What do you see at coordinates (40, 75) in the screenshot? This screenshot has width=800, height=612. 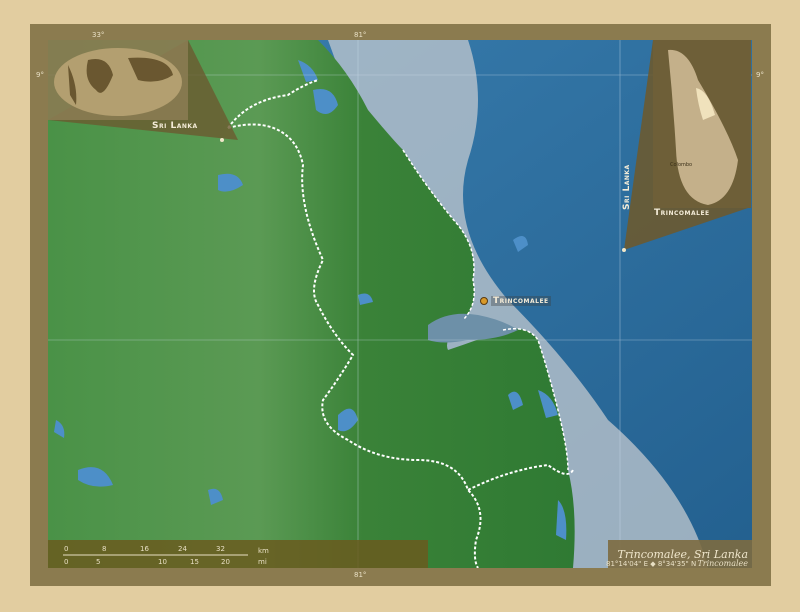 I see `lat-label-left: 9°` at bounding box center [40, 75].